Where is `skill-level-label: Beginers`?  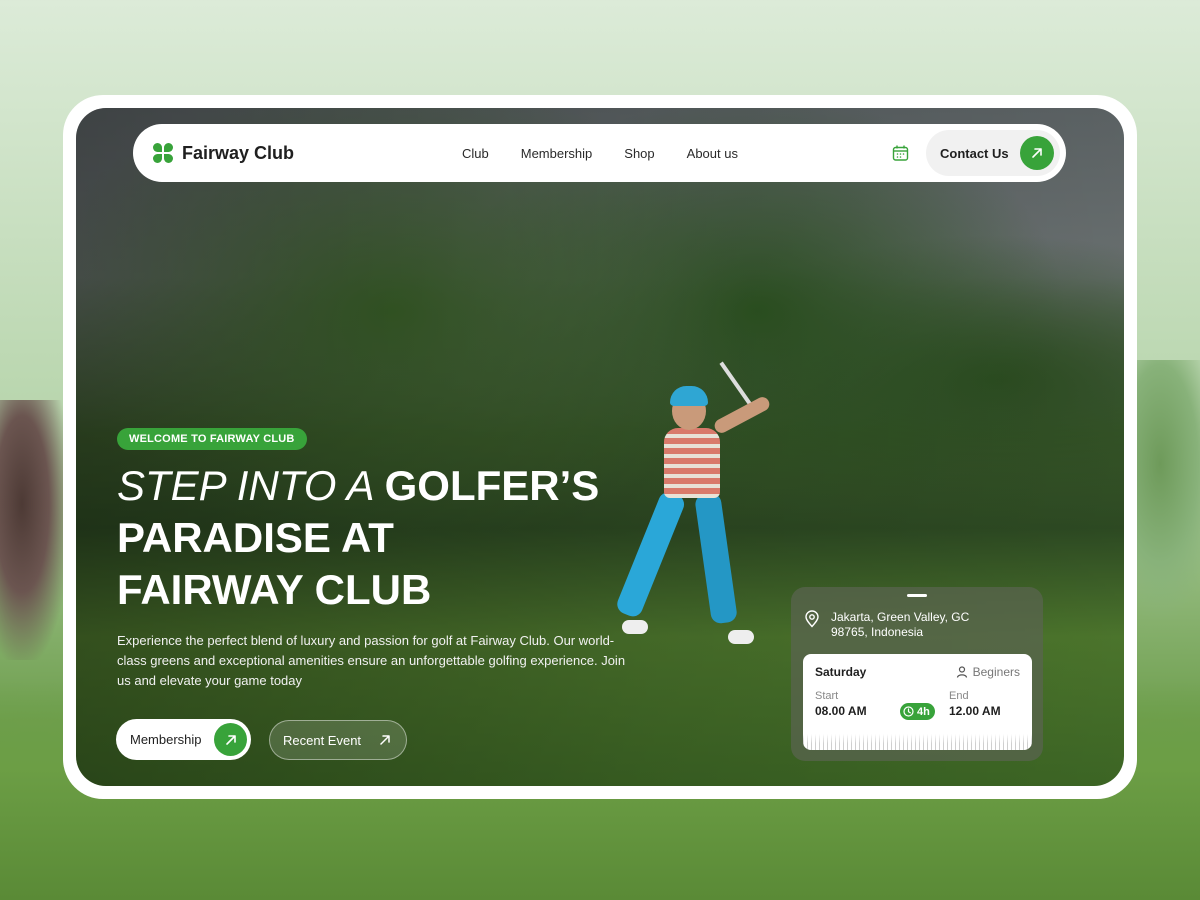 skill-level-label: Beginers is located at coordinates (996, 672).